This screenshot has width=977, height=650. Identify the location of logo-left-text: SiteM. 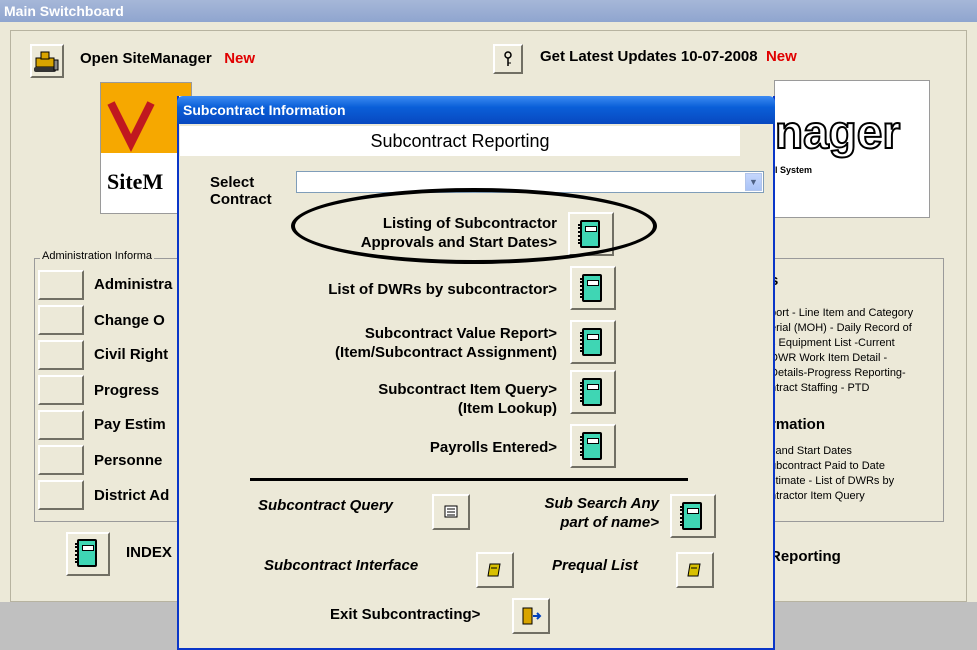
(135, 181).